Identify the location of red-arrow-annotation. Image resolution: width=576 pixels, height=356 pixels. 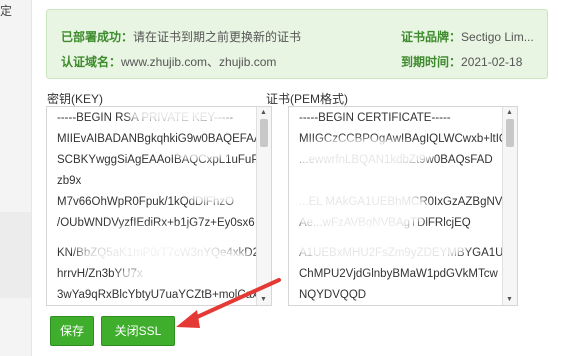
(228, 303).